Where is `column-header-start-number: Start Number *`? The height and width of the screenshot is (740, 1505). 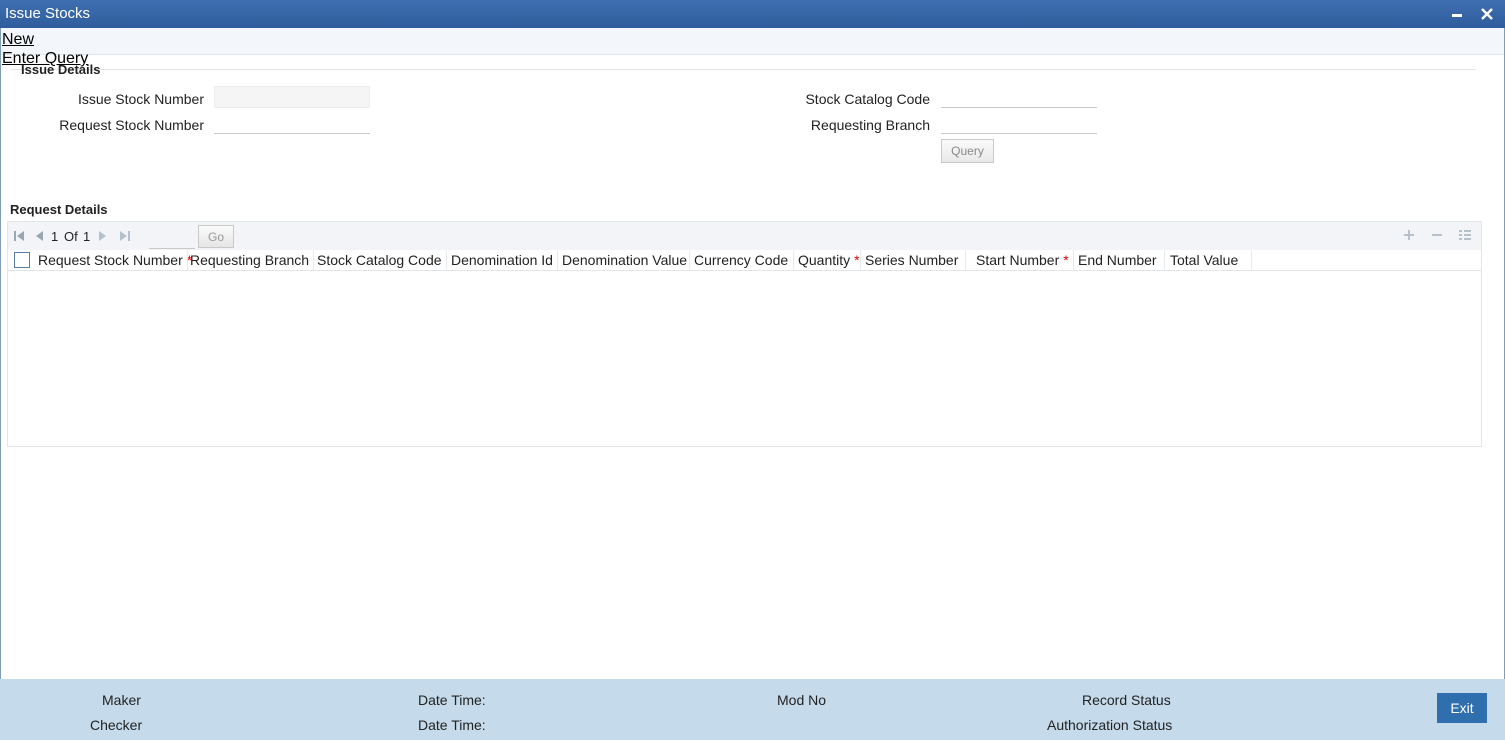 column-header-start-number: Start Number * is located at coordinates (1022, 260).